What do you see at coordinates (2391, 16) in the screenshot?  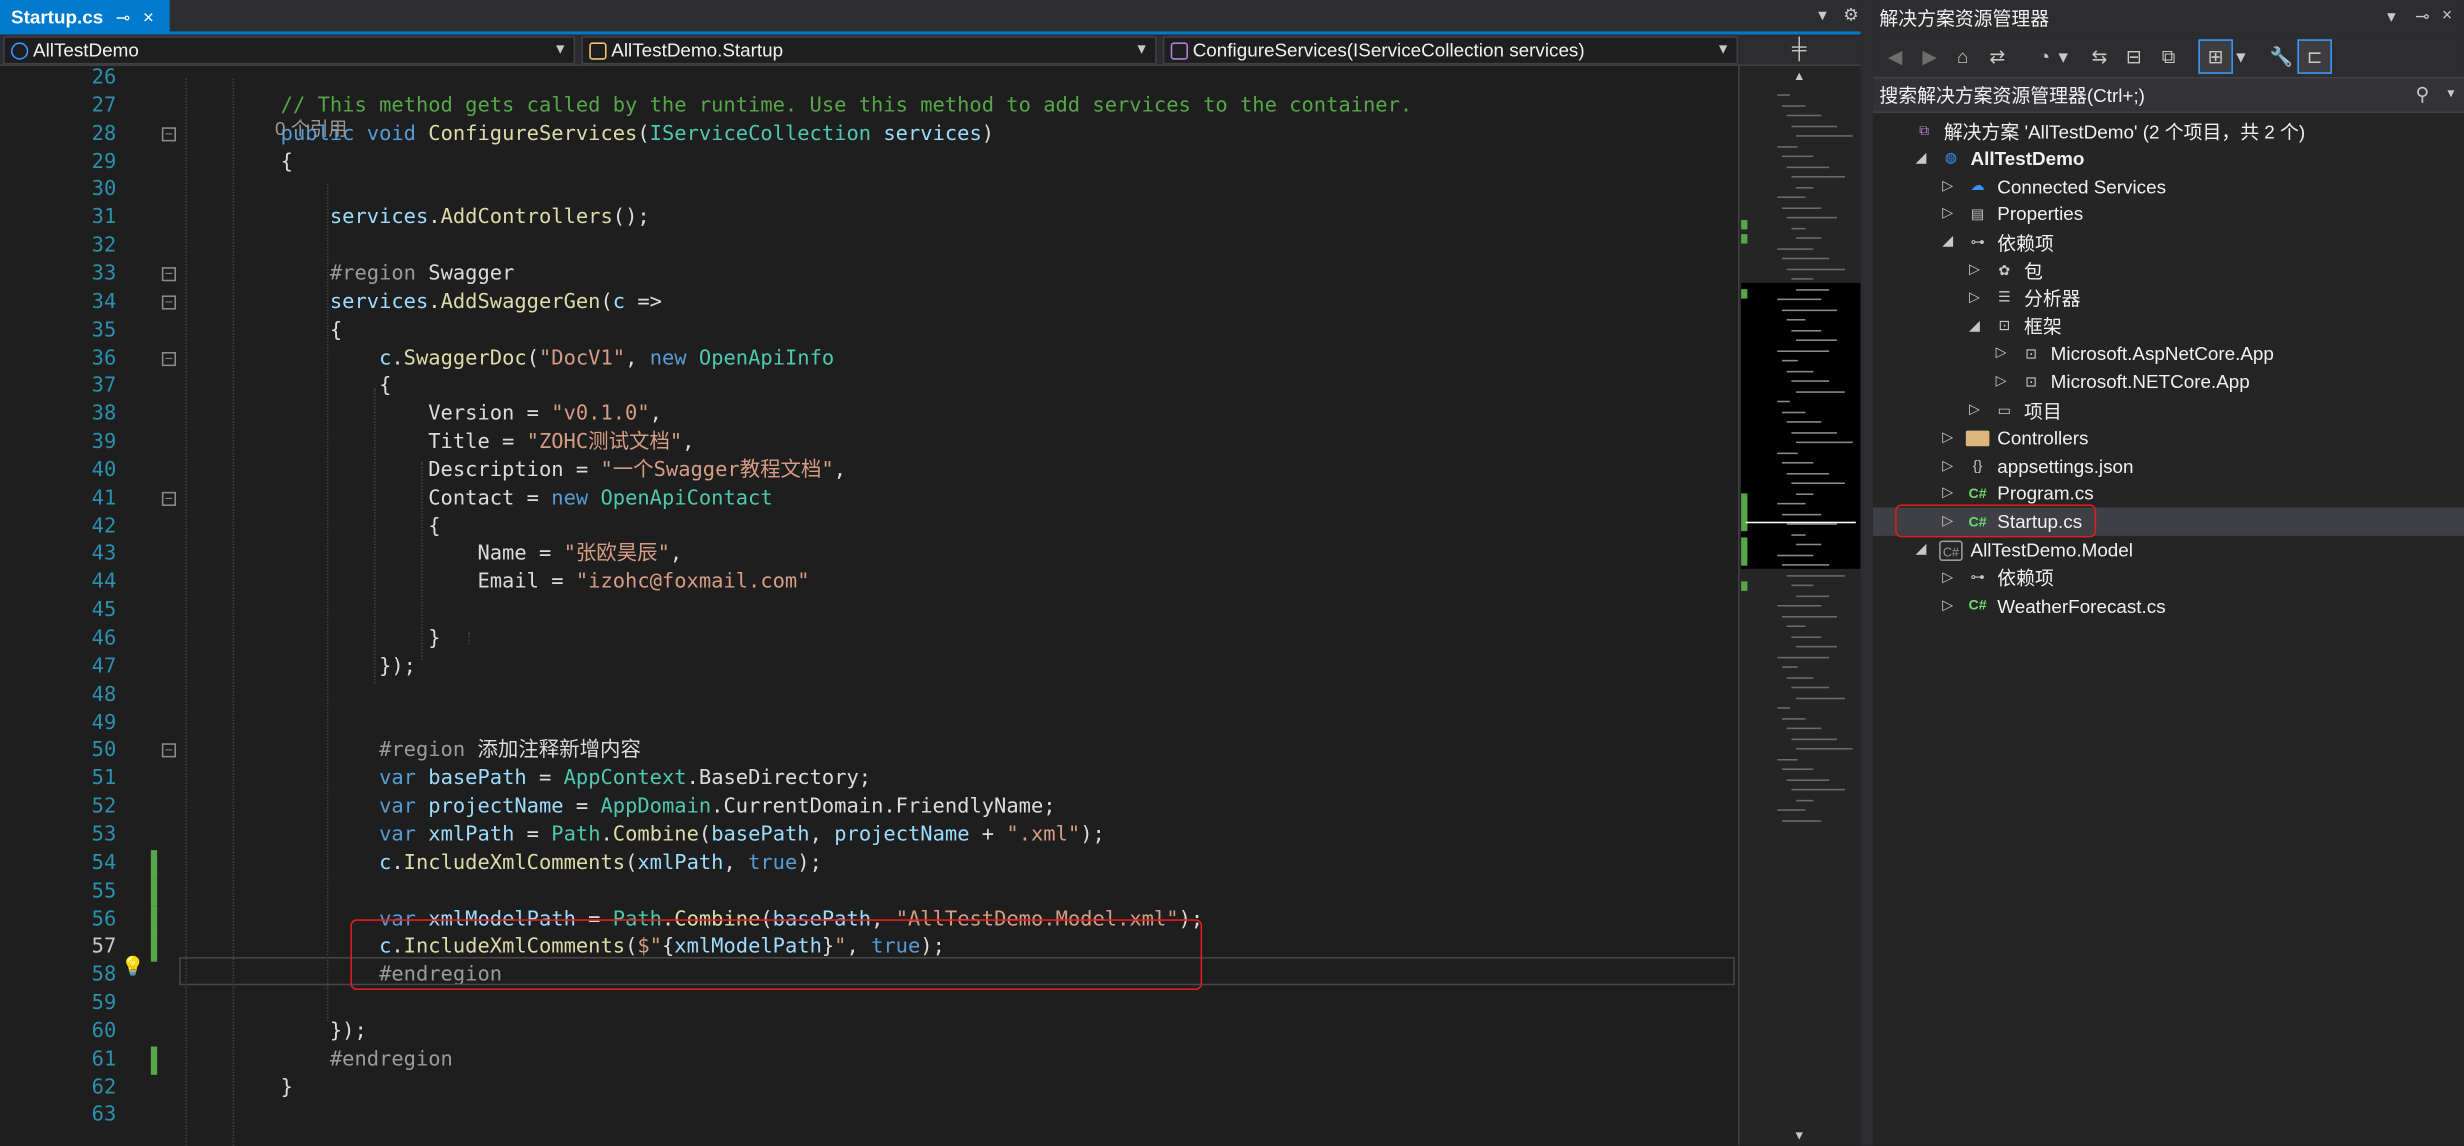 I see `window-menu-dropdown-icon: ▾` at bounding box center [2391, 16].